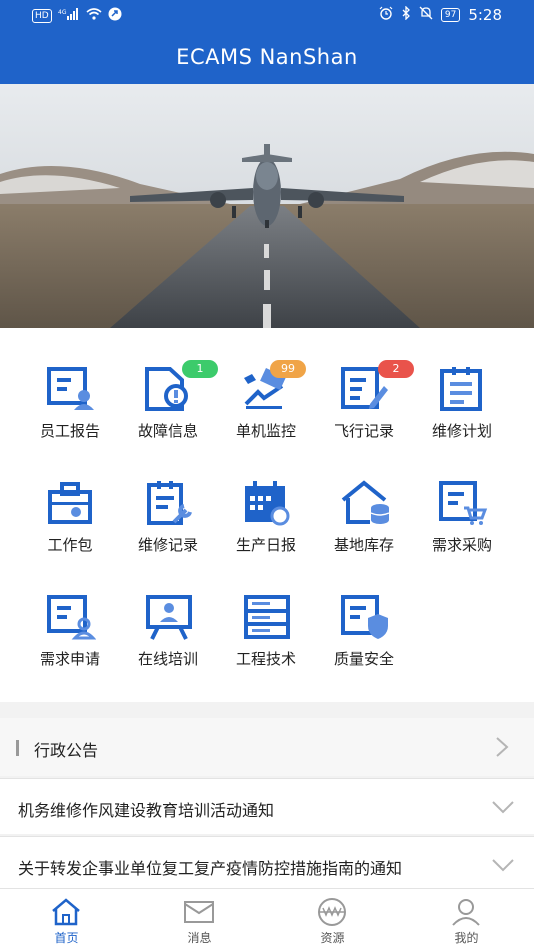  Describe the element at coordinates (94, 15) in the screenshot. I see `wifi-icon` at that location.